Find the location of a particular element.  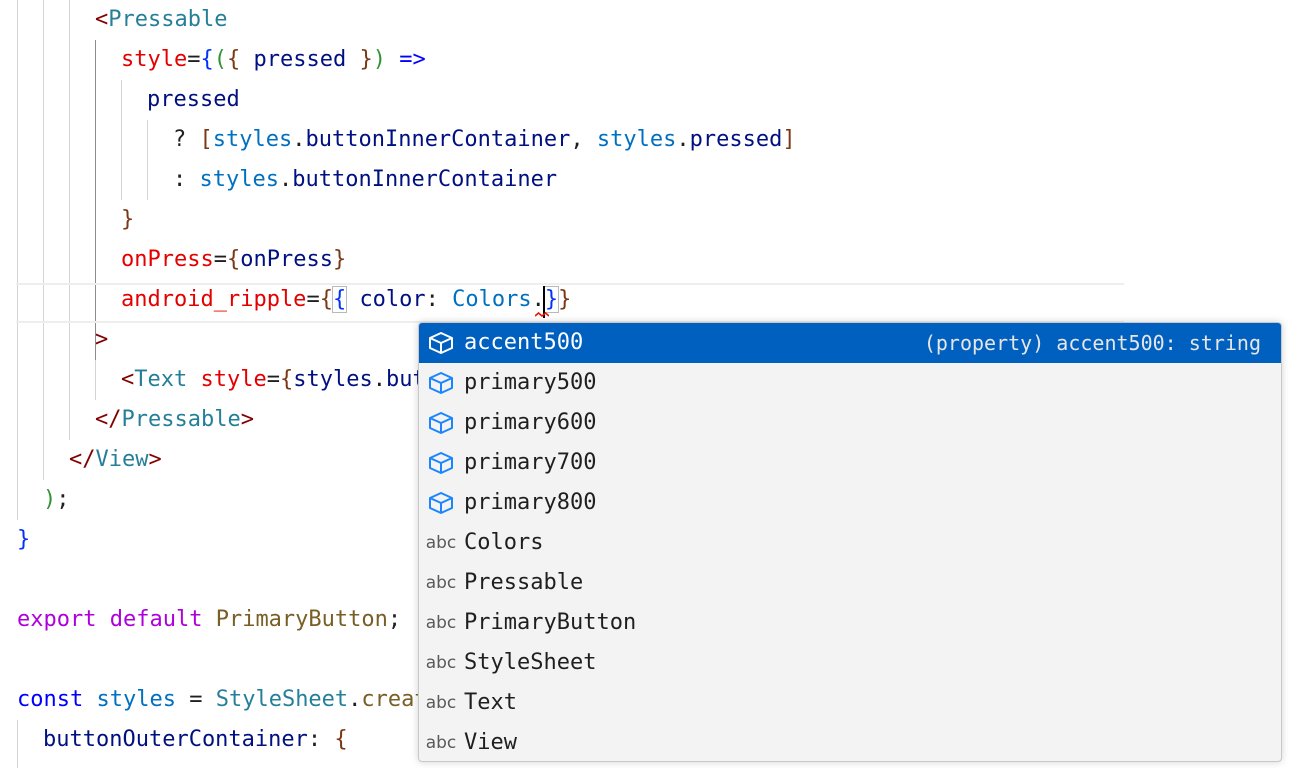

code-token: ( is located at coordinates (220, 59).